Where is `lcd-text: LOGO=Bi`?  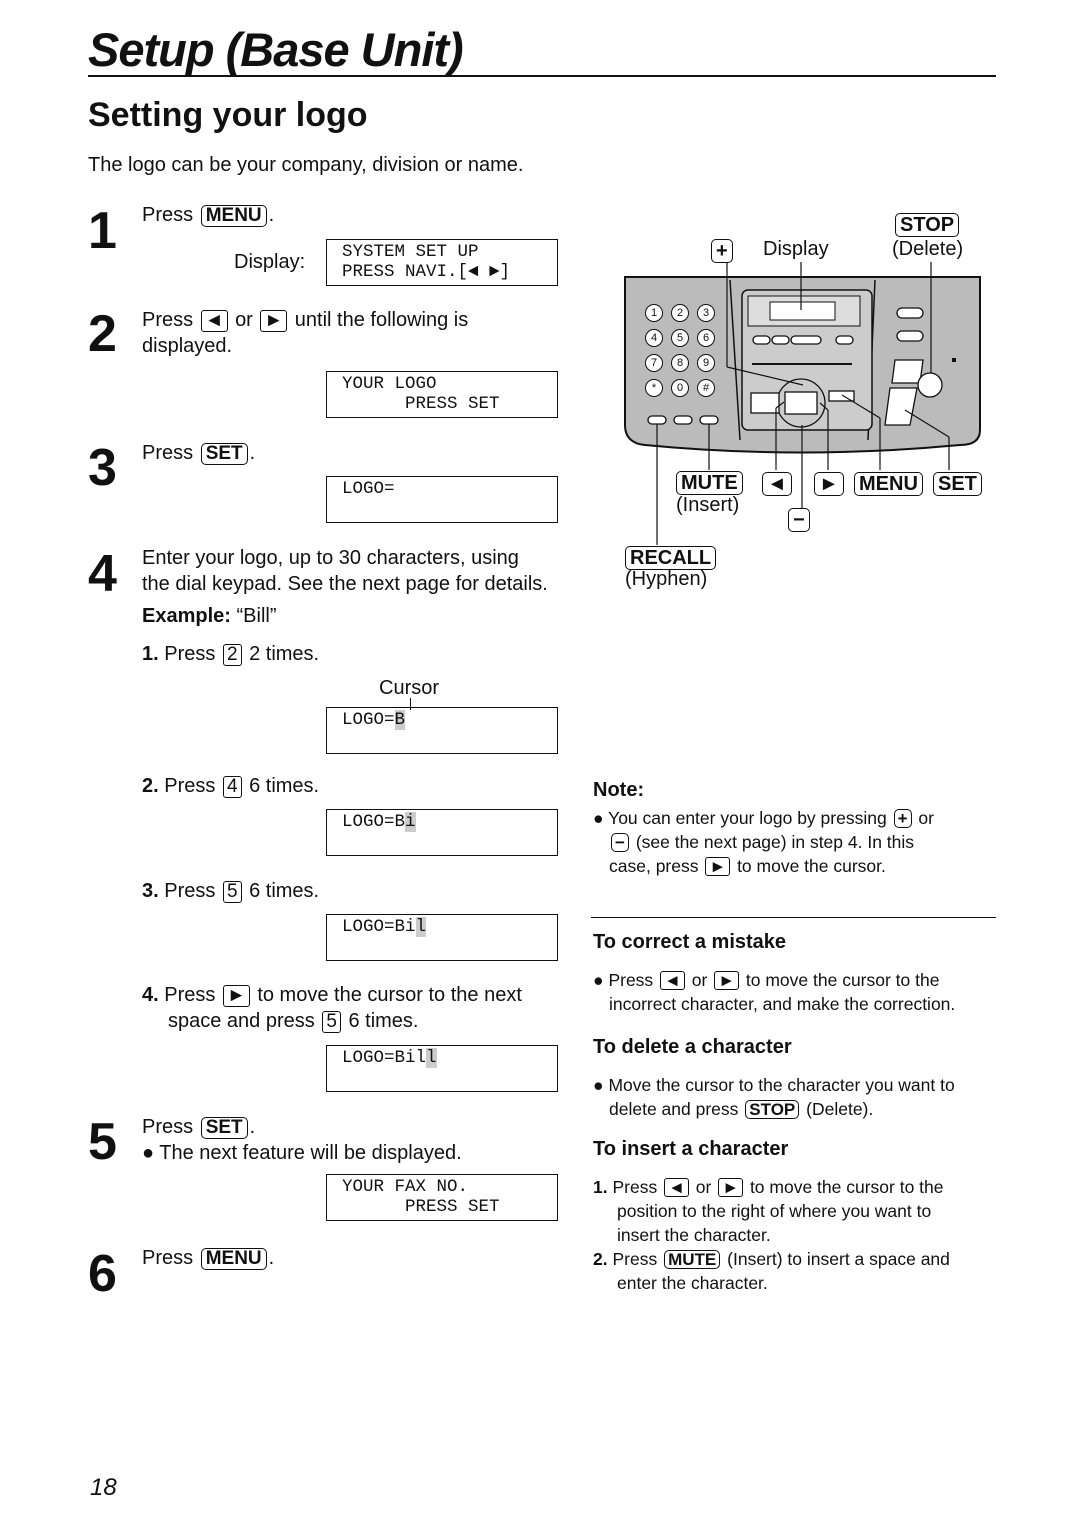
lcd-text: LOGO=Bi is located at coordinates (379, 927).